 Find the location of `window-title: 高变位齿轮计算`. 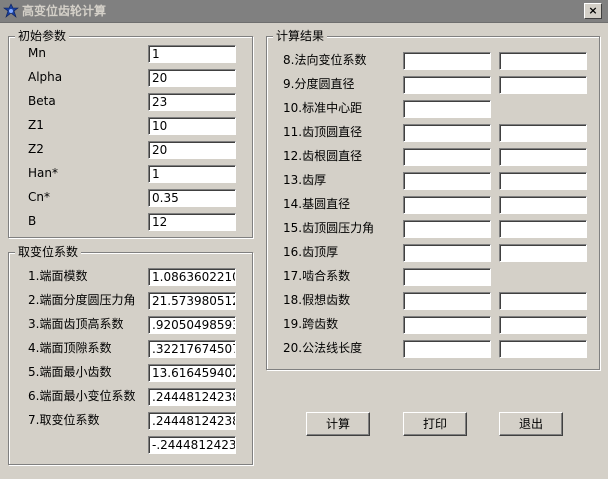

window-title: 高变位齿轮计算 is located at coordinates (64, 11).